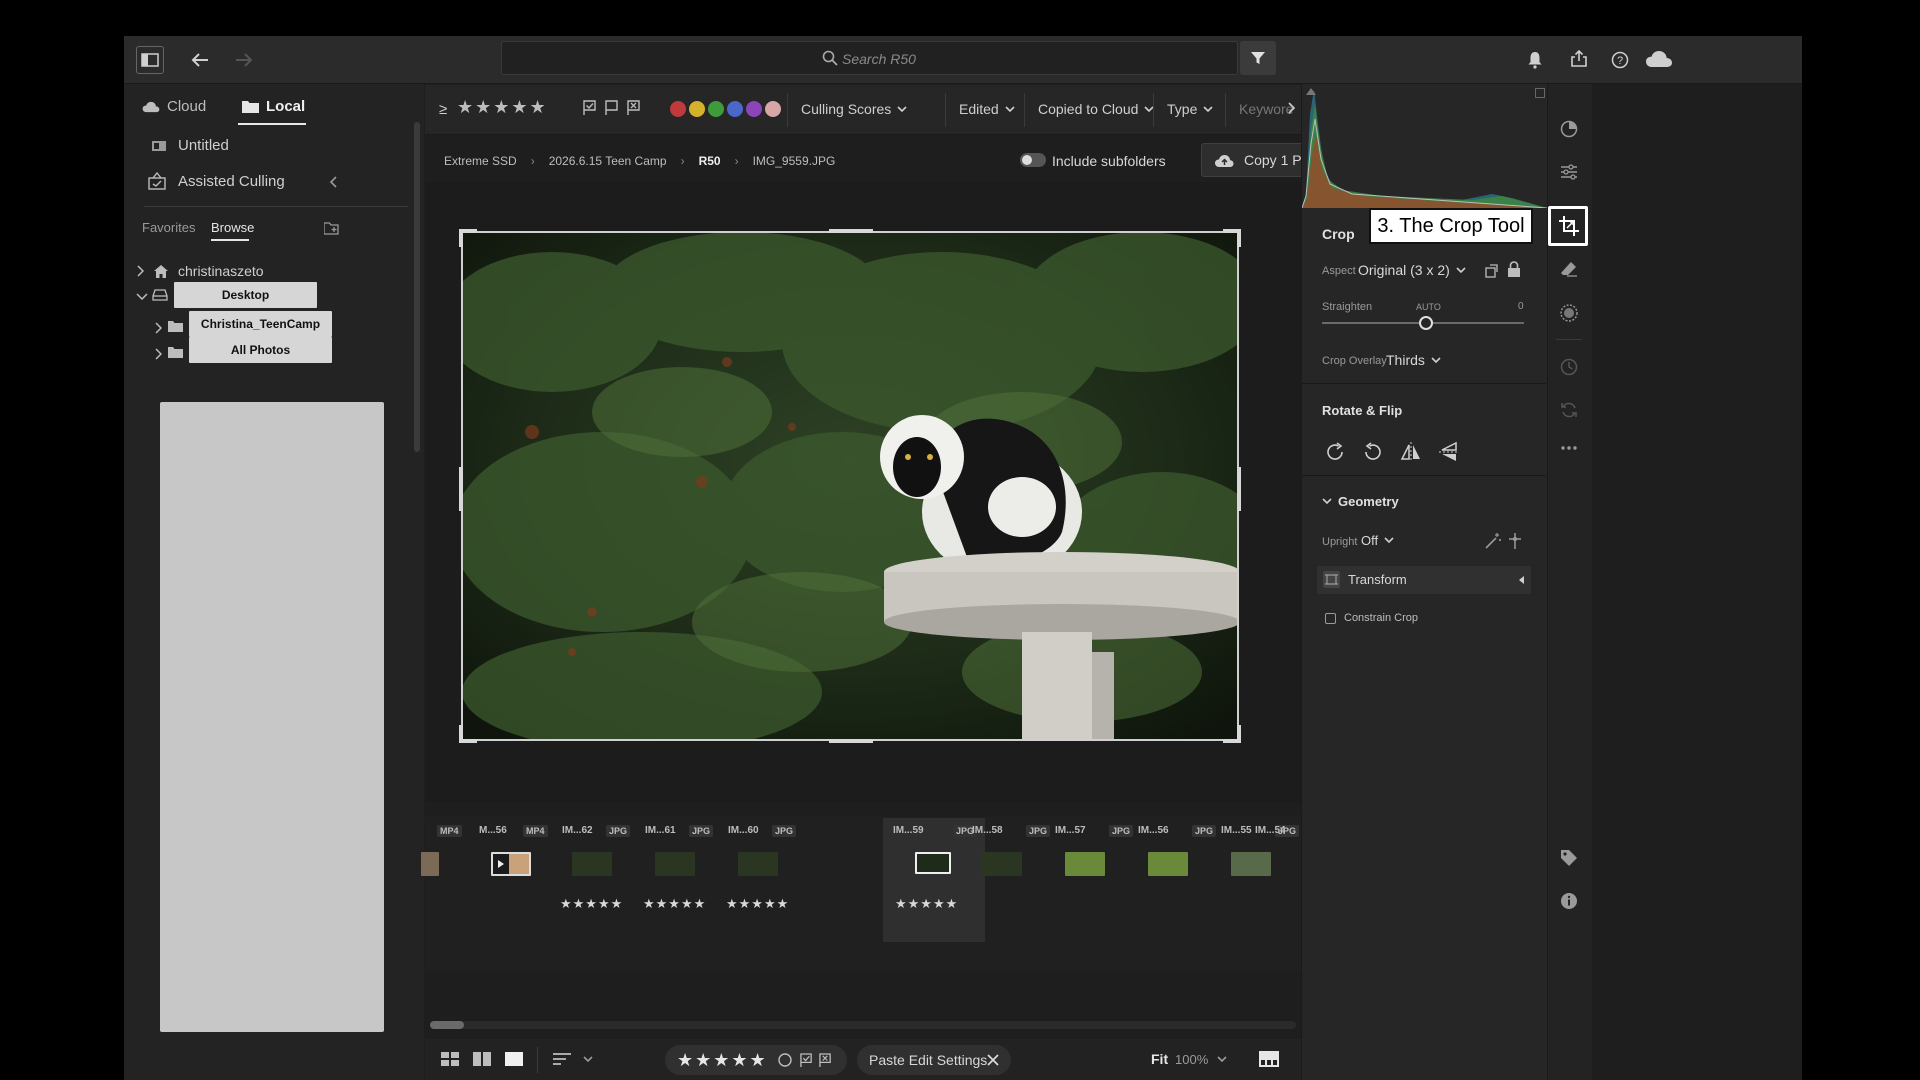 The image size is (1920, 1080). What do you see at coordinates (1426, 323) in the screenshot?
I see `straighten-slider-knob` at bounding box center [1426, 323].